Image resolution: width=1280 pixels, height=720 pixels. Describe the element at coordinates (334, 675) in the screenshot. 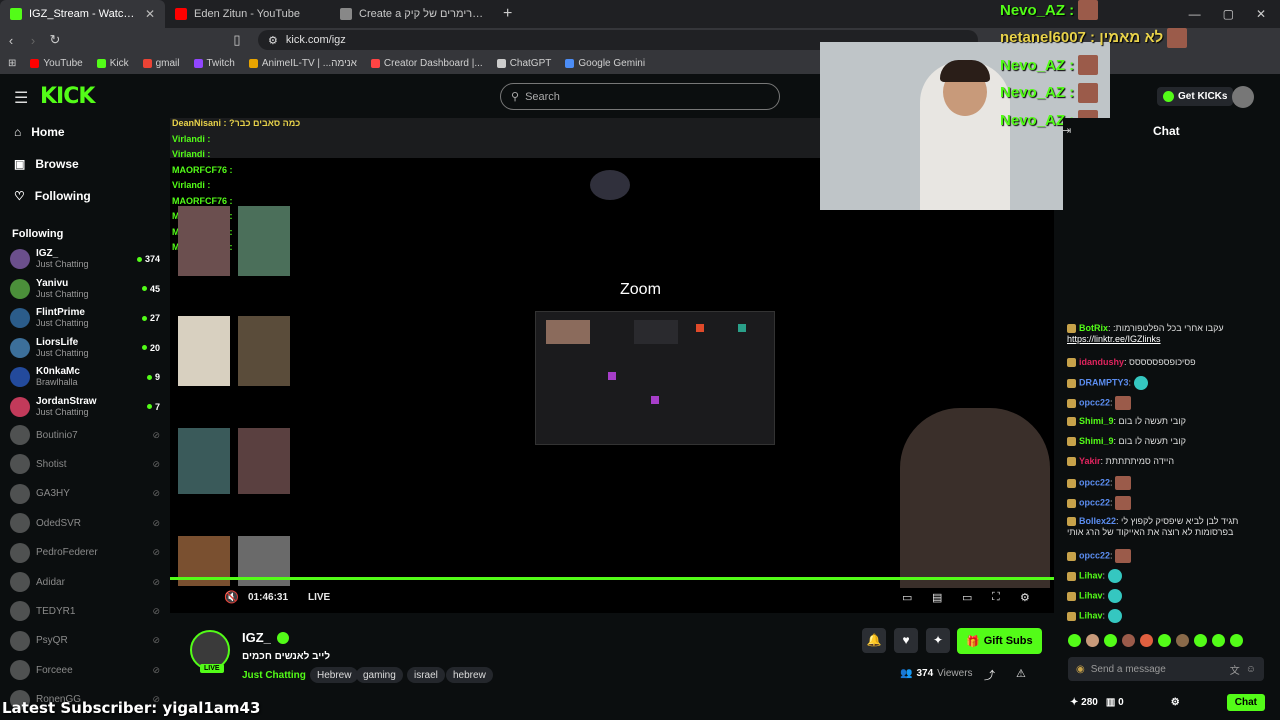

I see `tag-hebrew: Hebrew` at that location.